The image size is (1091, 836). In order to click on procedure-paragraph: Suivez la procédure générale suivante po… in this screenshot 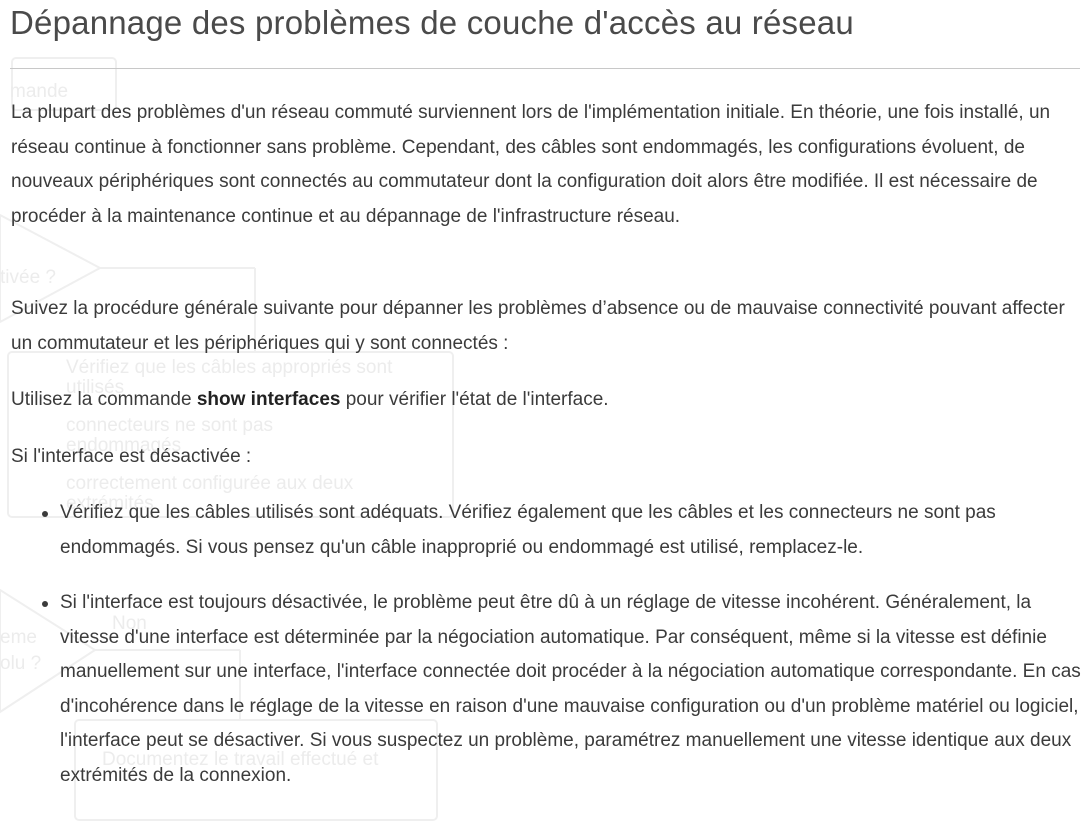, I will do `click(538, 326)`.